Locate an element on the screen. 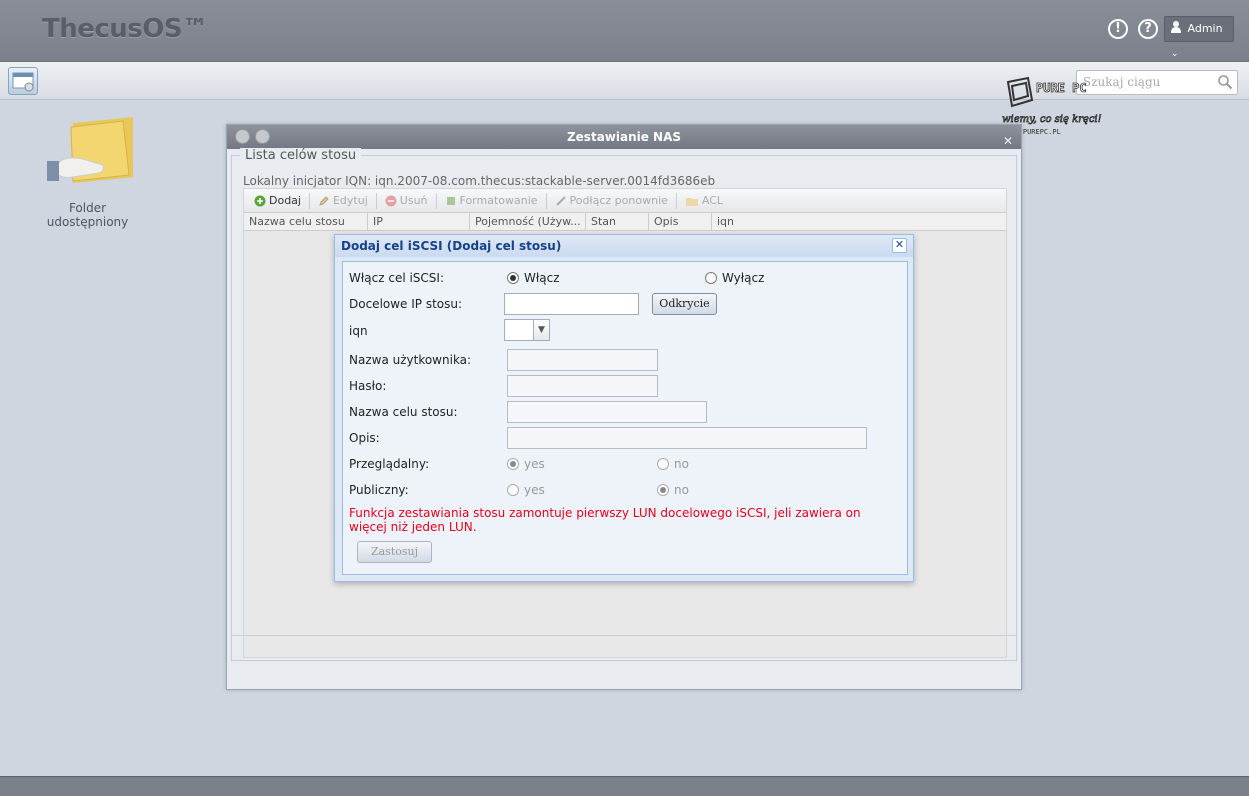  user-icon is located at coordinates (1176, 27).